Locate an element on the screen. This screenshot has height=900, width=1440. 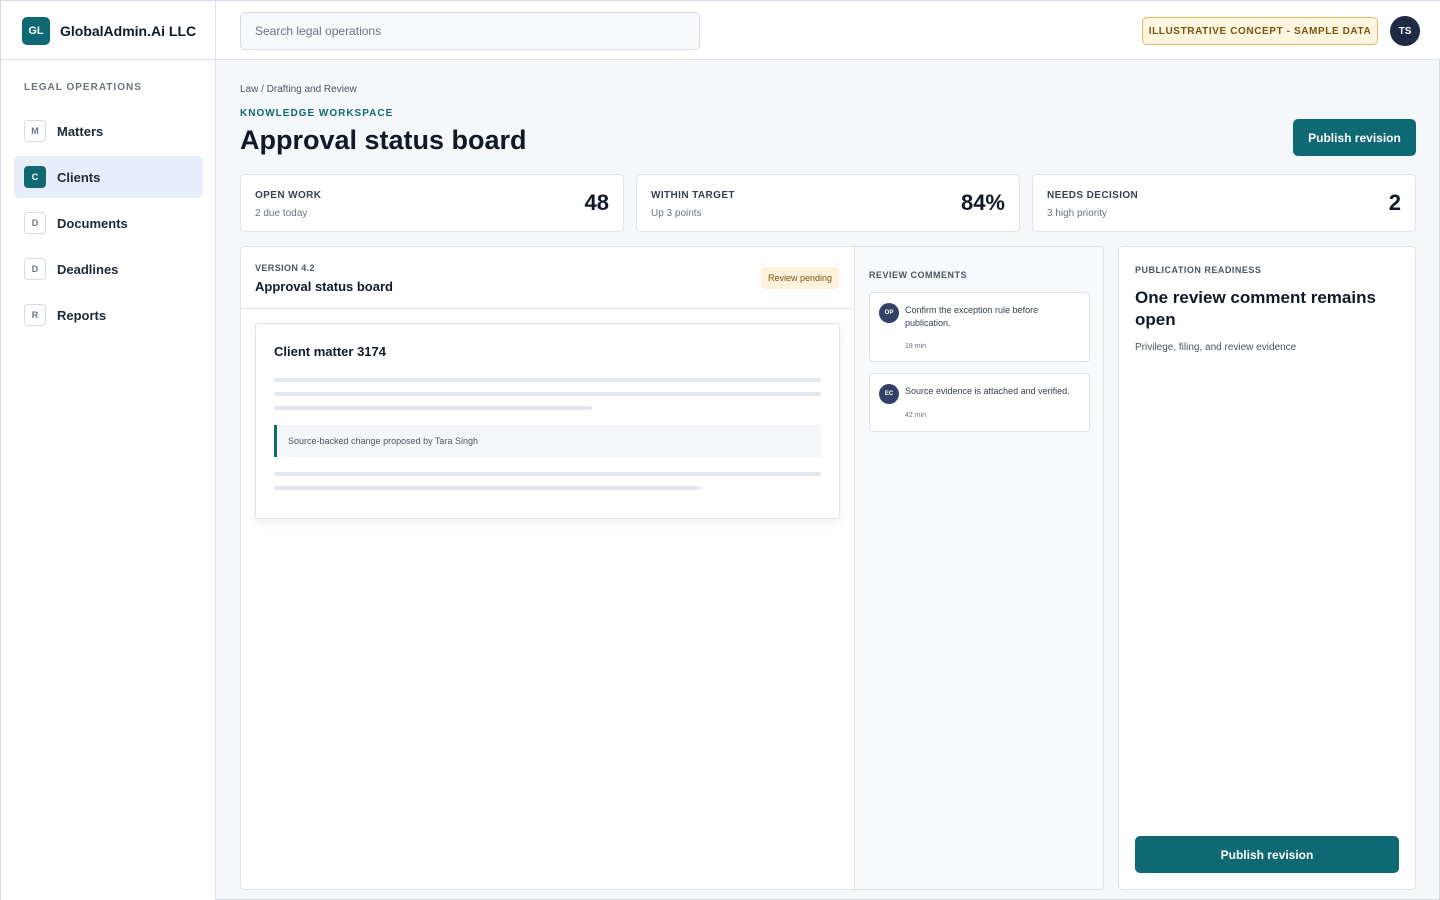
sidebar-item-clients: C Clients is located at coordinates (108, 177).